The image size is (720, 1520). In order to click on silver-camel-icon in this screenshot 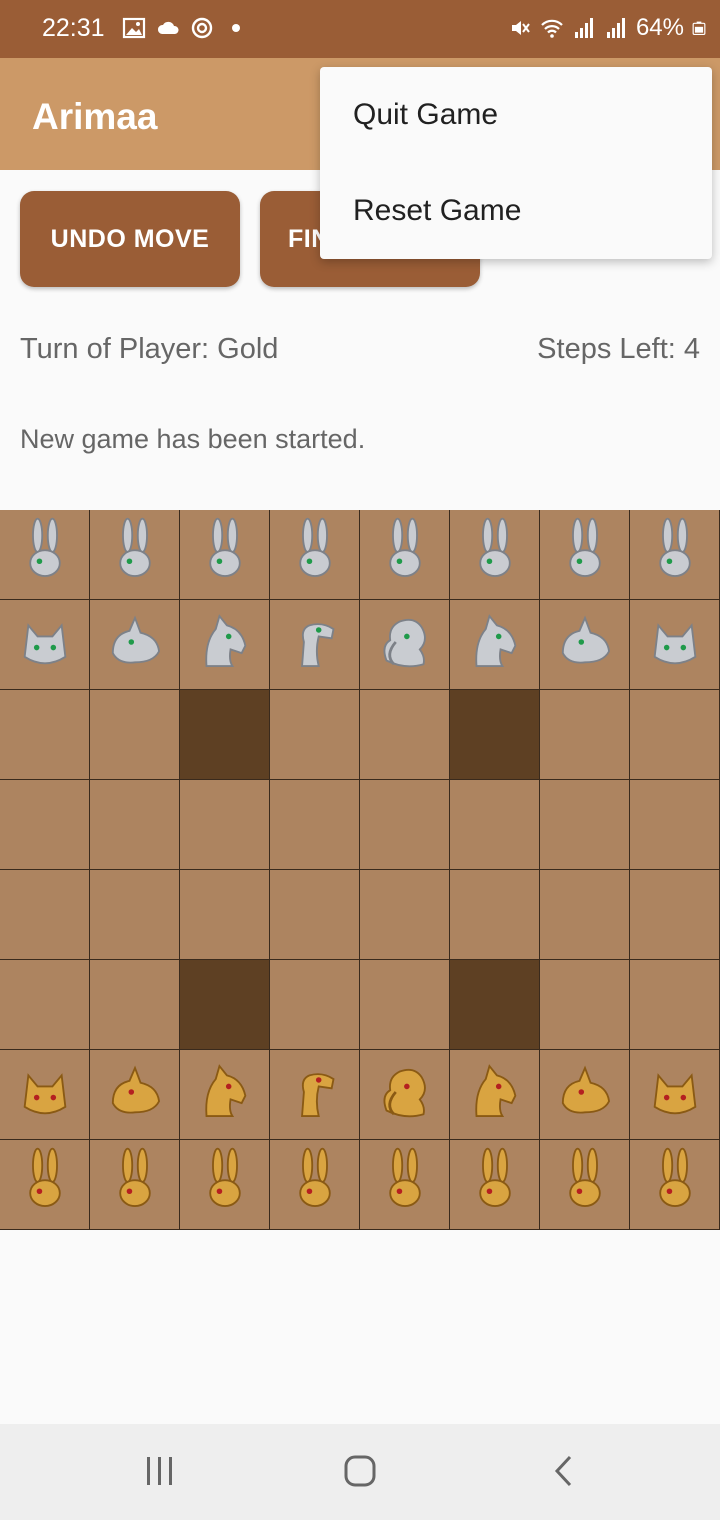, I will do `click(315, 644)`.